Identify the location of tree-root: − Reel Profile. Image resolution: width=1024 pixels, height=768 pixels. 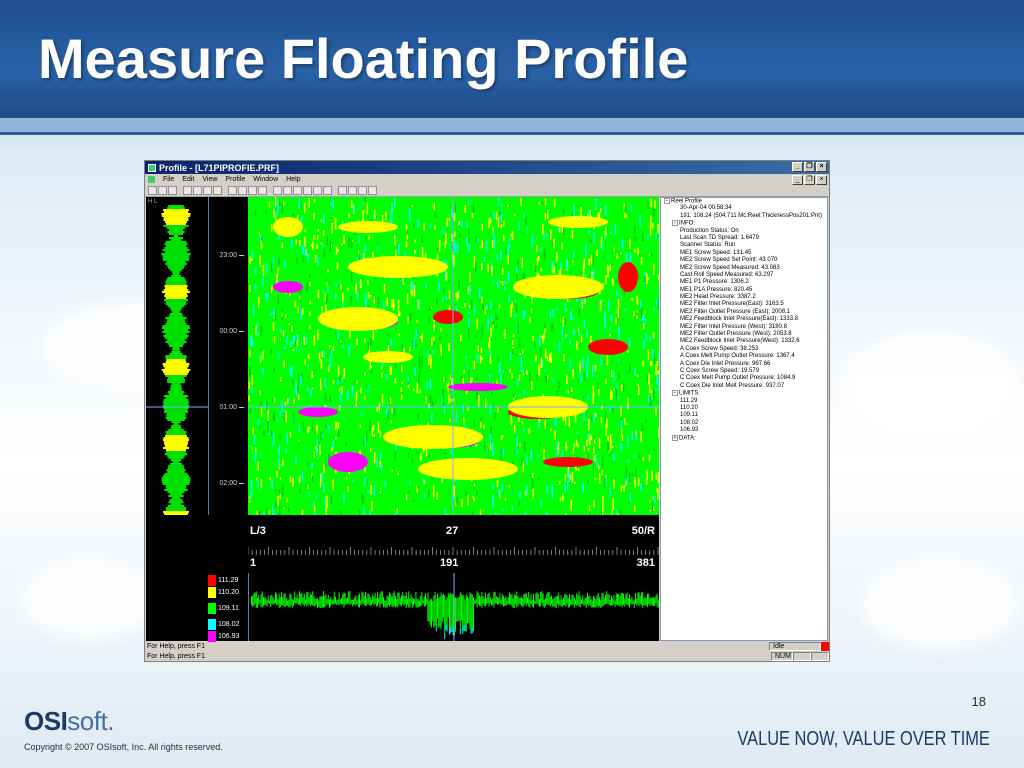
(744, 201).